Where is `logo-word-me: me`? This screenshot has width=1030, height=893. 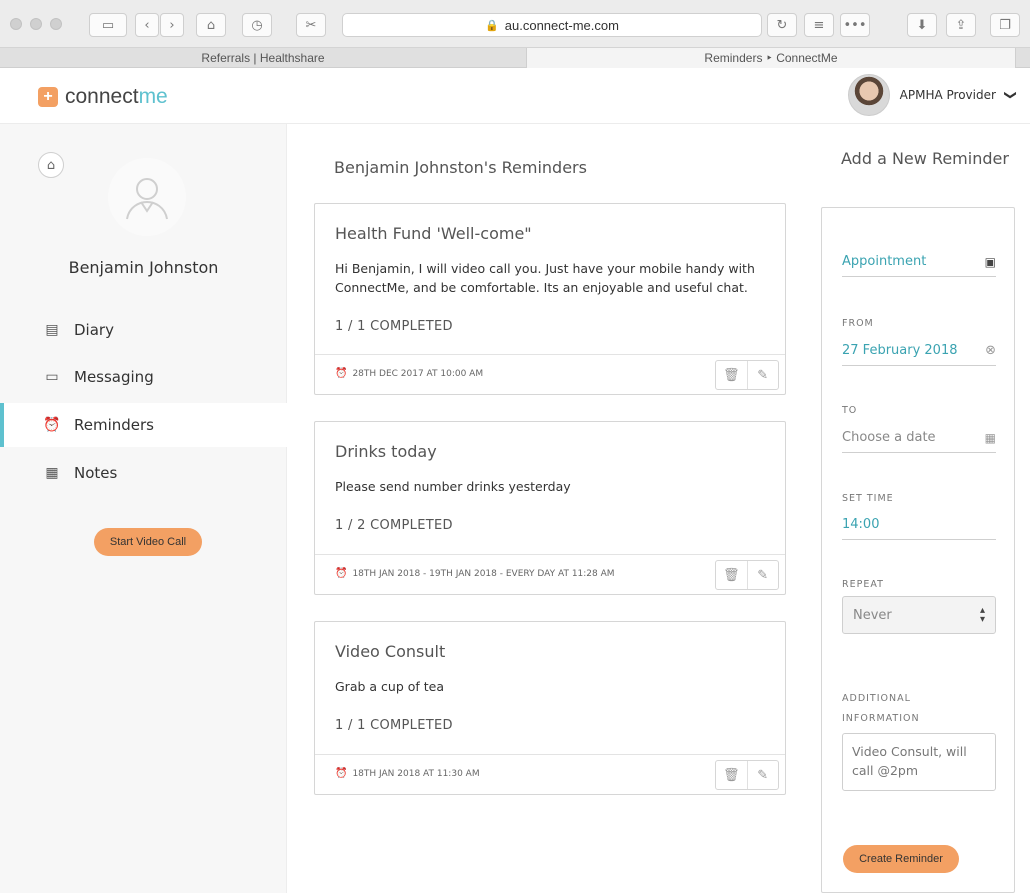
logo-word-me: me is located at coordinates (153, 96).